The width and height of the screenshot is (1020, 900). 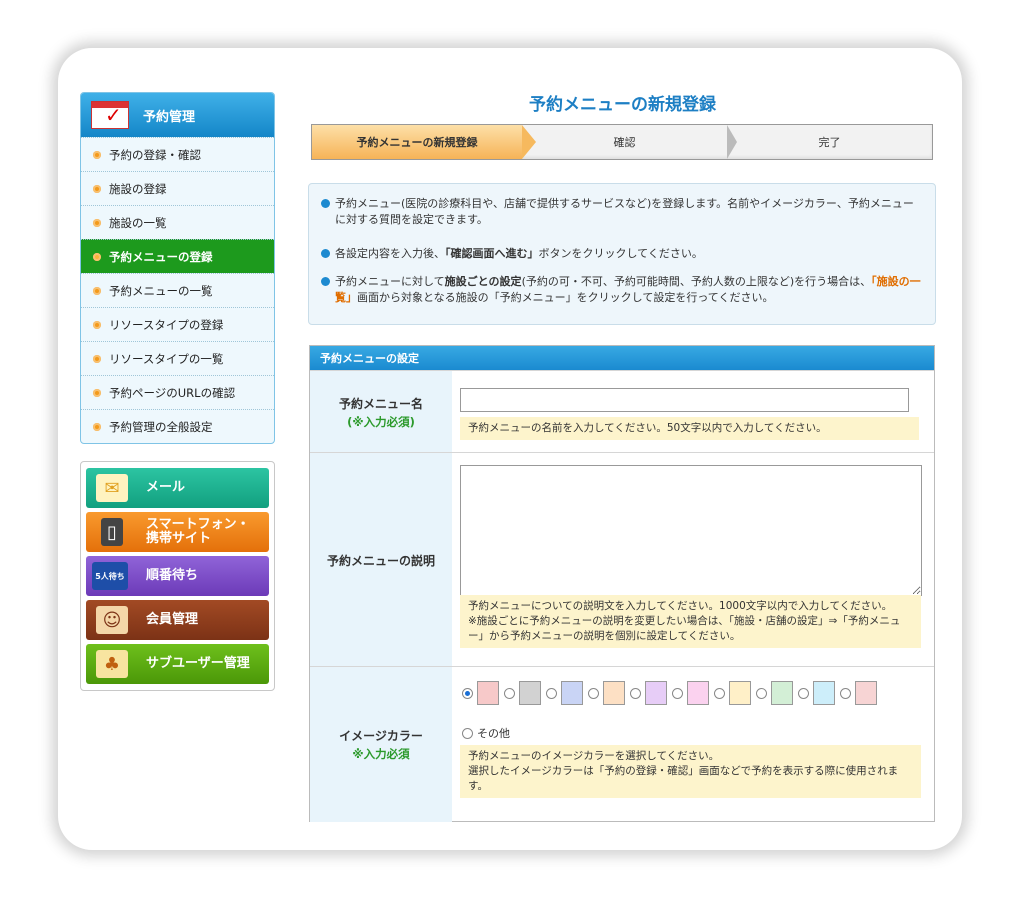 I want to click on name-hint: 予約メニューの名前を入力してください。50文字以内で入力してください。, so click(x=689, y=428).